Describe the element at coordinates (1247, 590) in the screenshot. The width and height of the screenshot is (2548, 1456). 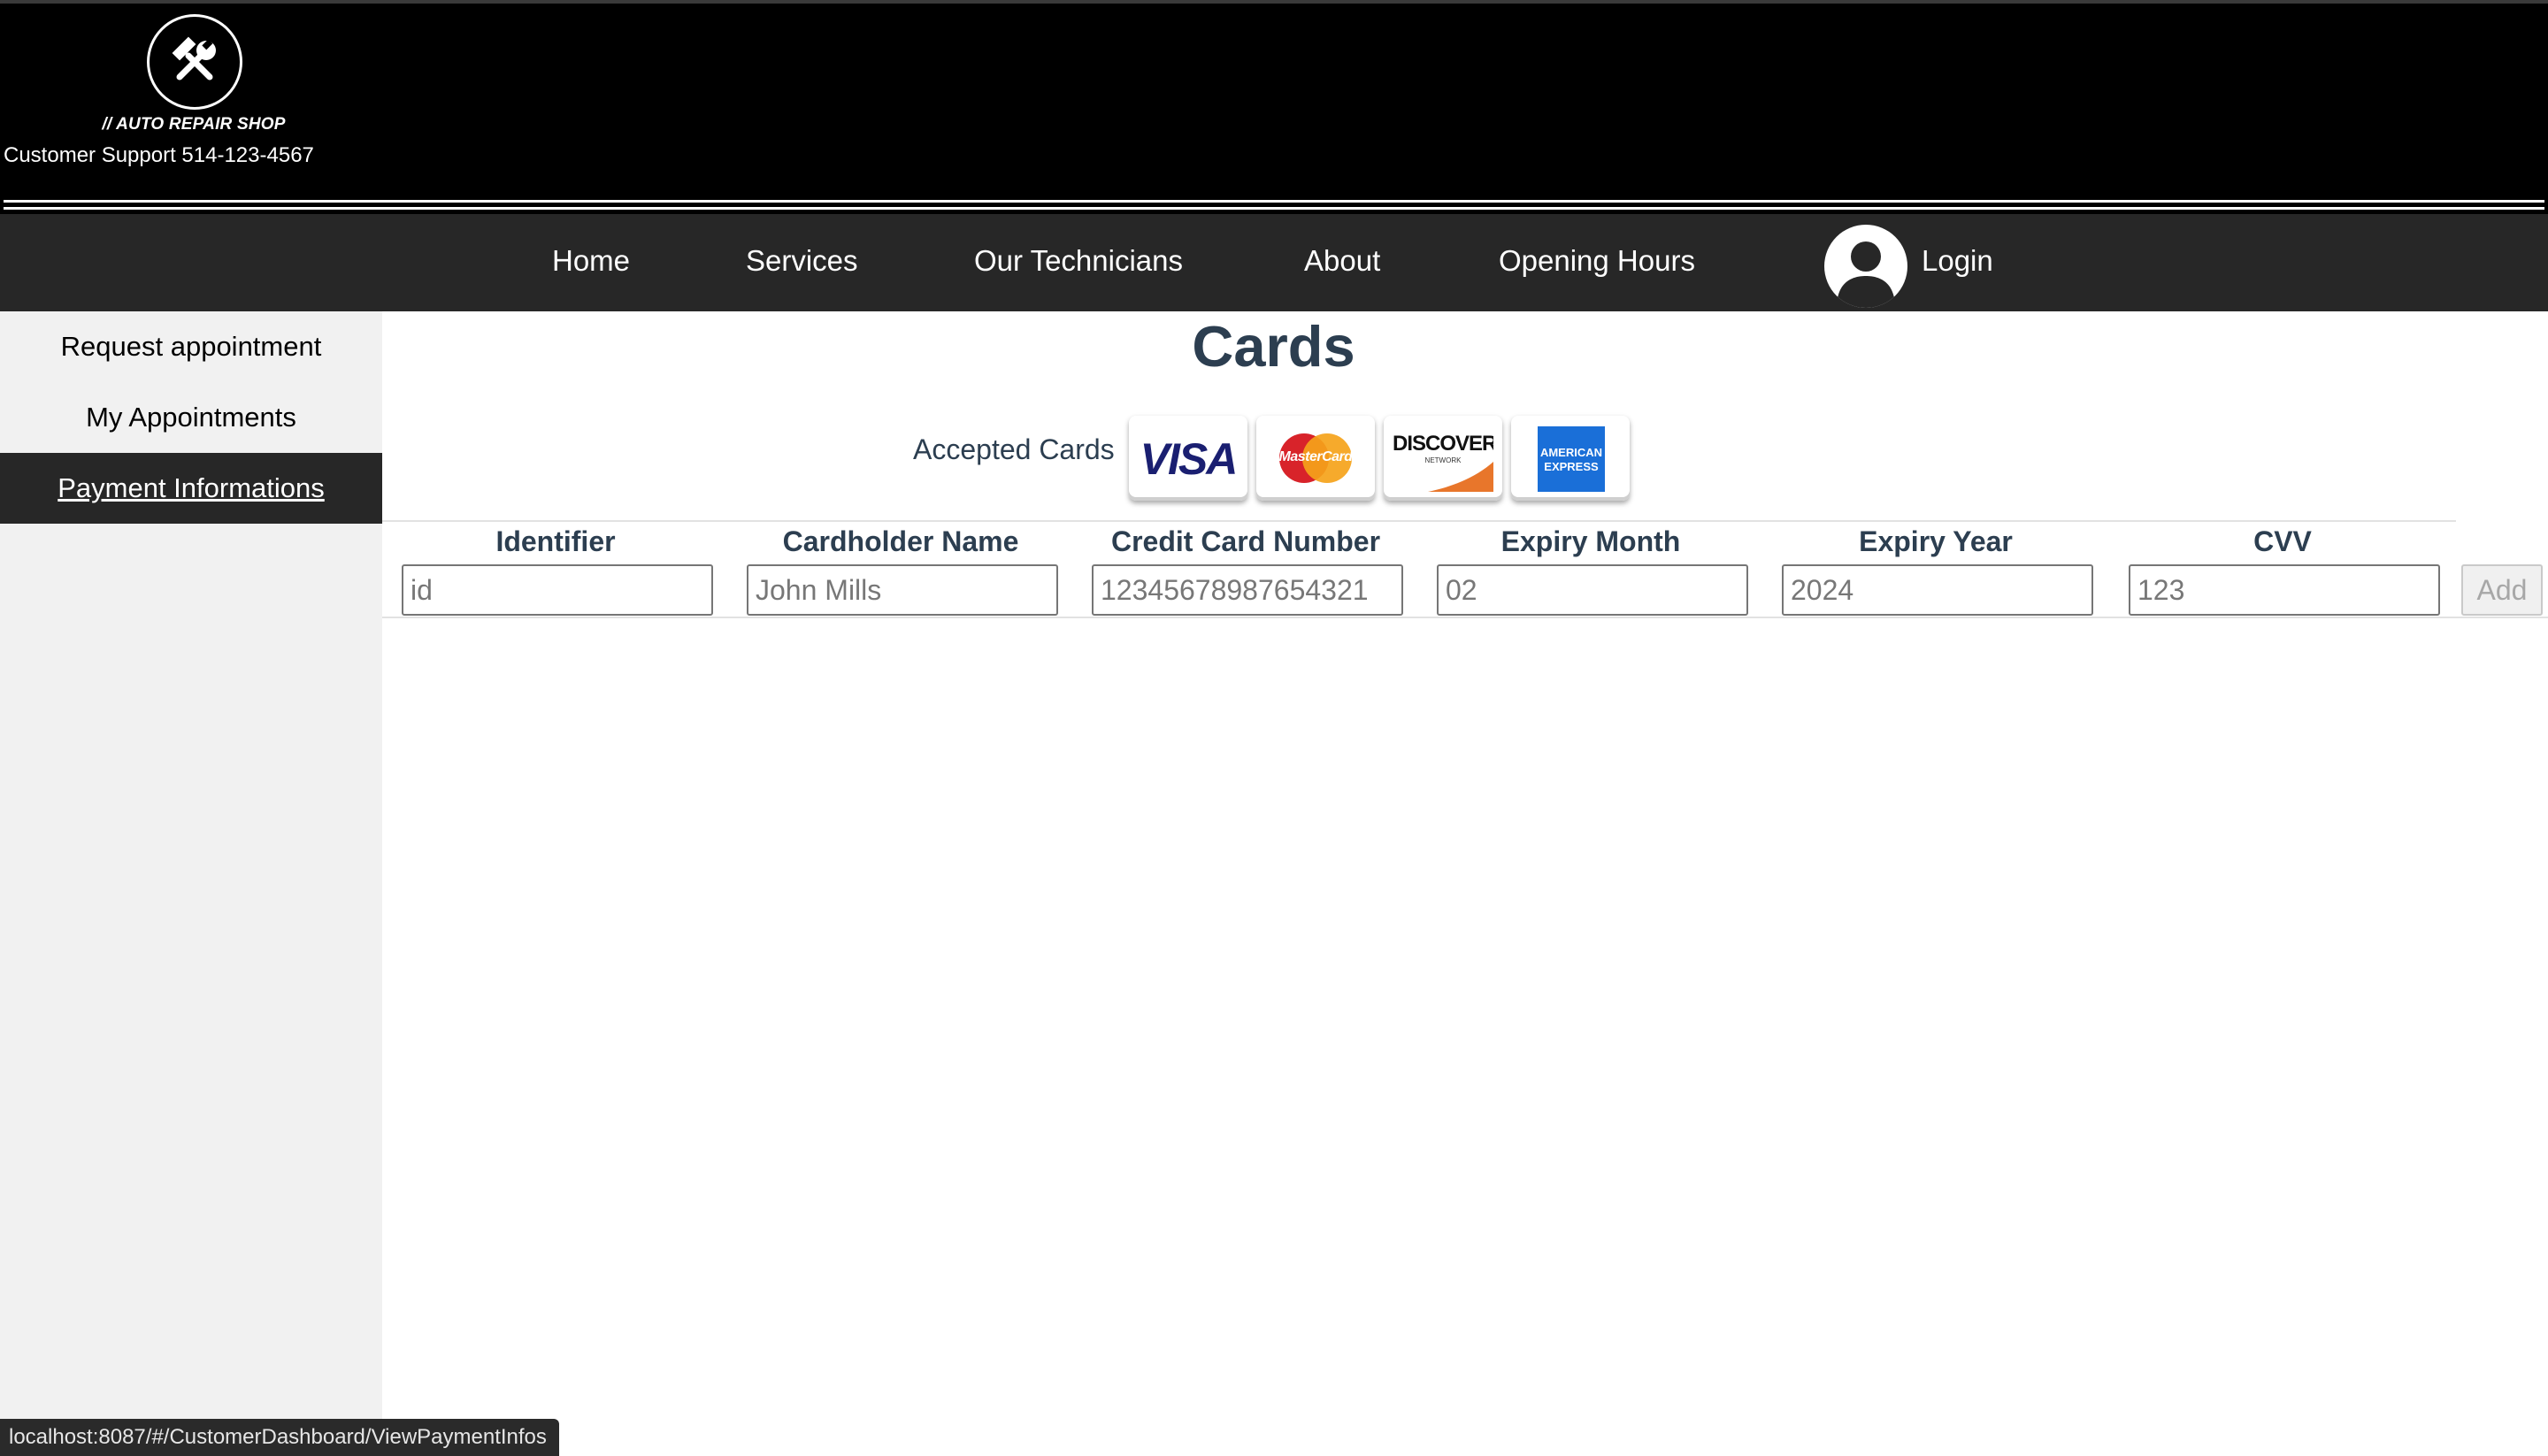
I see `credit-card-number-input` at that location.